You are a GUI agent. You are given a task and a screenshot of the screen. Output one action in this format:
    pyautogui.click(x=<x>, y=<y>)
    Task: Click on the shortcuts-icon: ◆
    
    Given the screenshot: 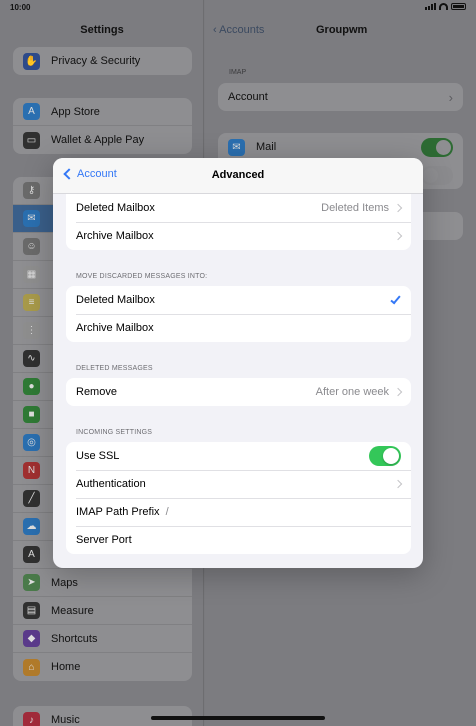 What is the action you would take?
    pyautogui.click(x=31, y=638)
    